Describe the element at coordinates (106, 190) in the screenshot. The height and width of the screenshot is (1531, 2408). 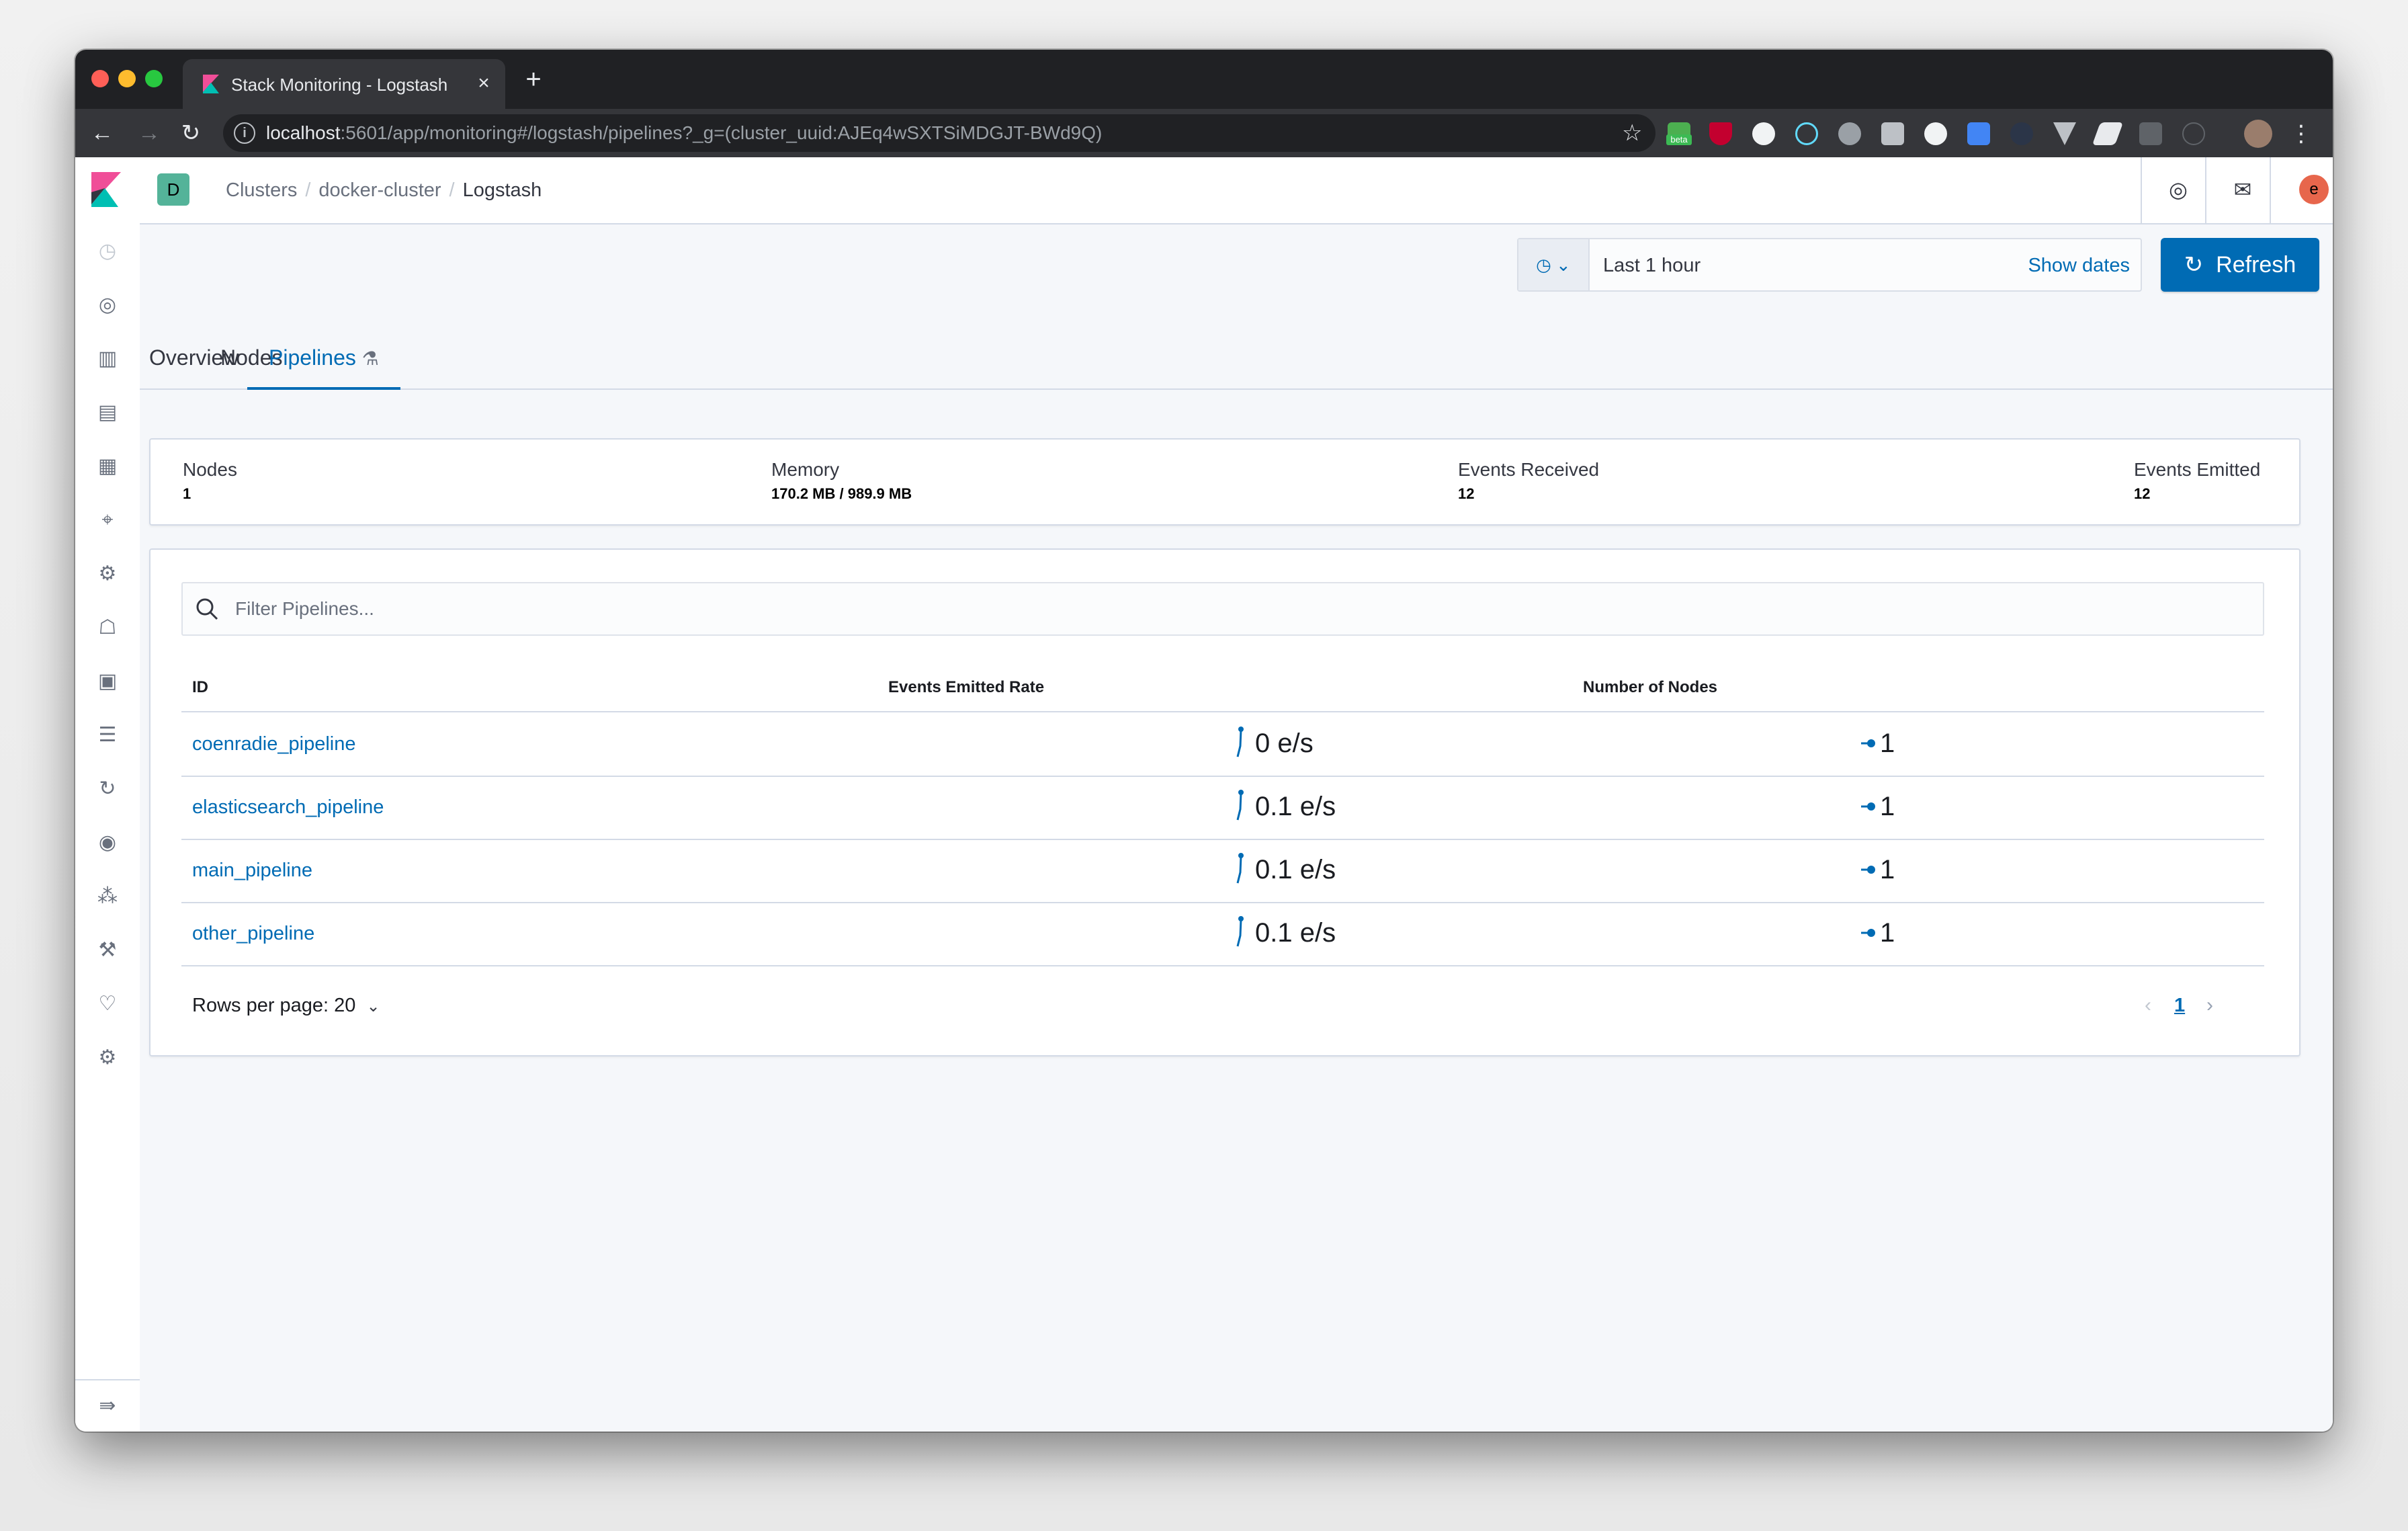
I see `kibana-logo-icon` at that location.